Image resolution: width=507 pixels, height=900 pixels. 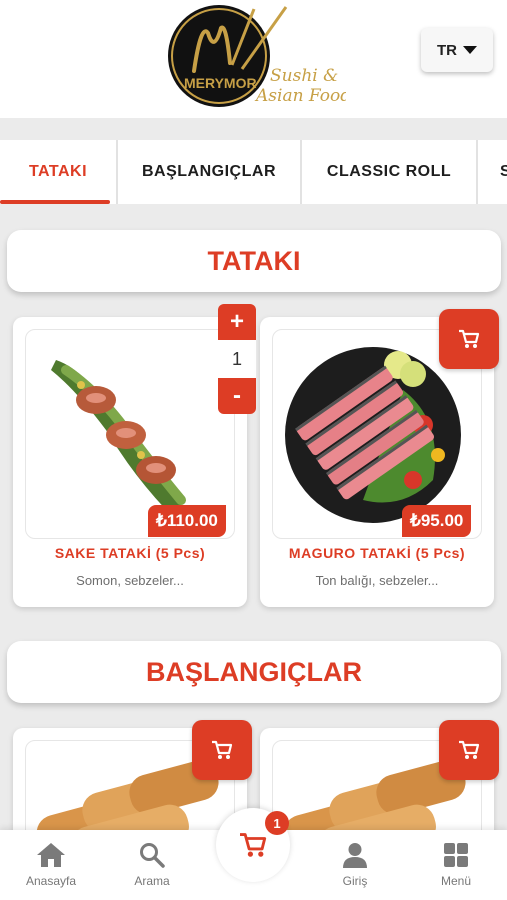 I want to click on svg-text: MERYMOR, so click(x=220, y=83).